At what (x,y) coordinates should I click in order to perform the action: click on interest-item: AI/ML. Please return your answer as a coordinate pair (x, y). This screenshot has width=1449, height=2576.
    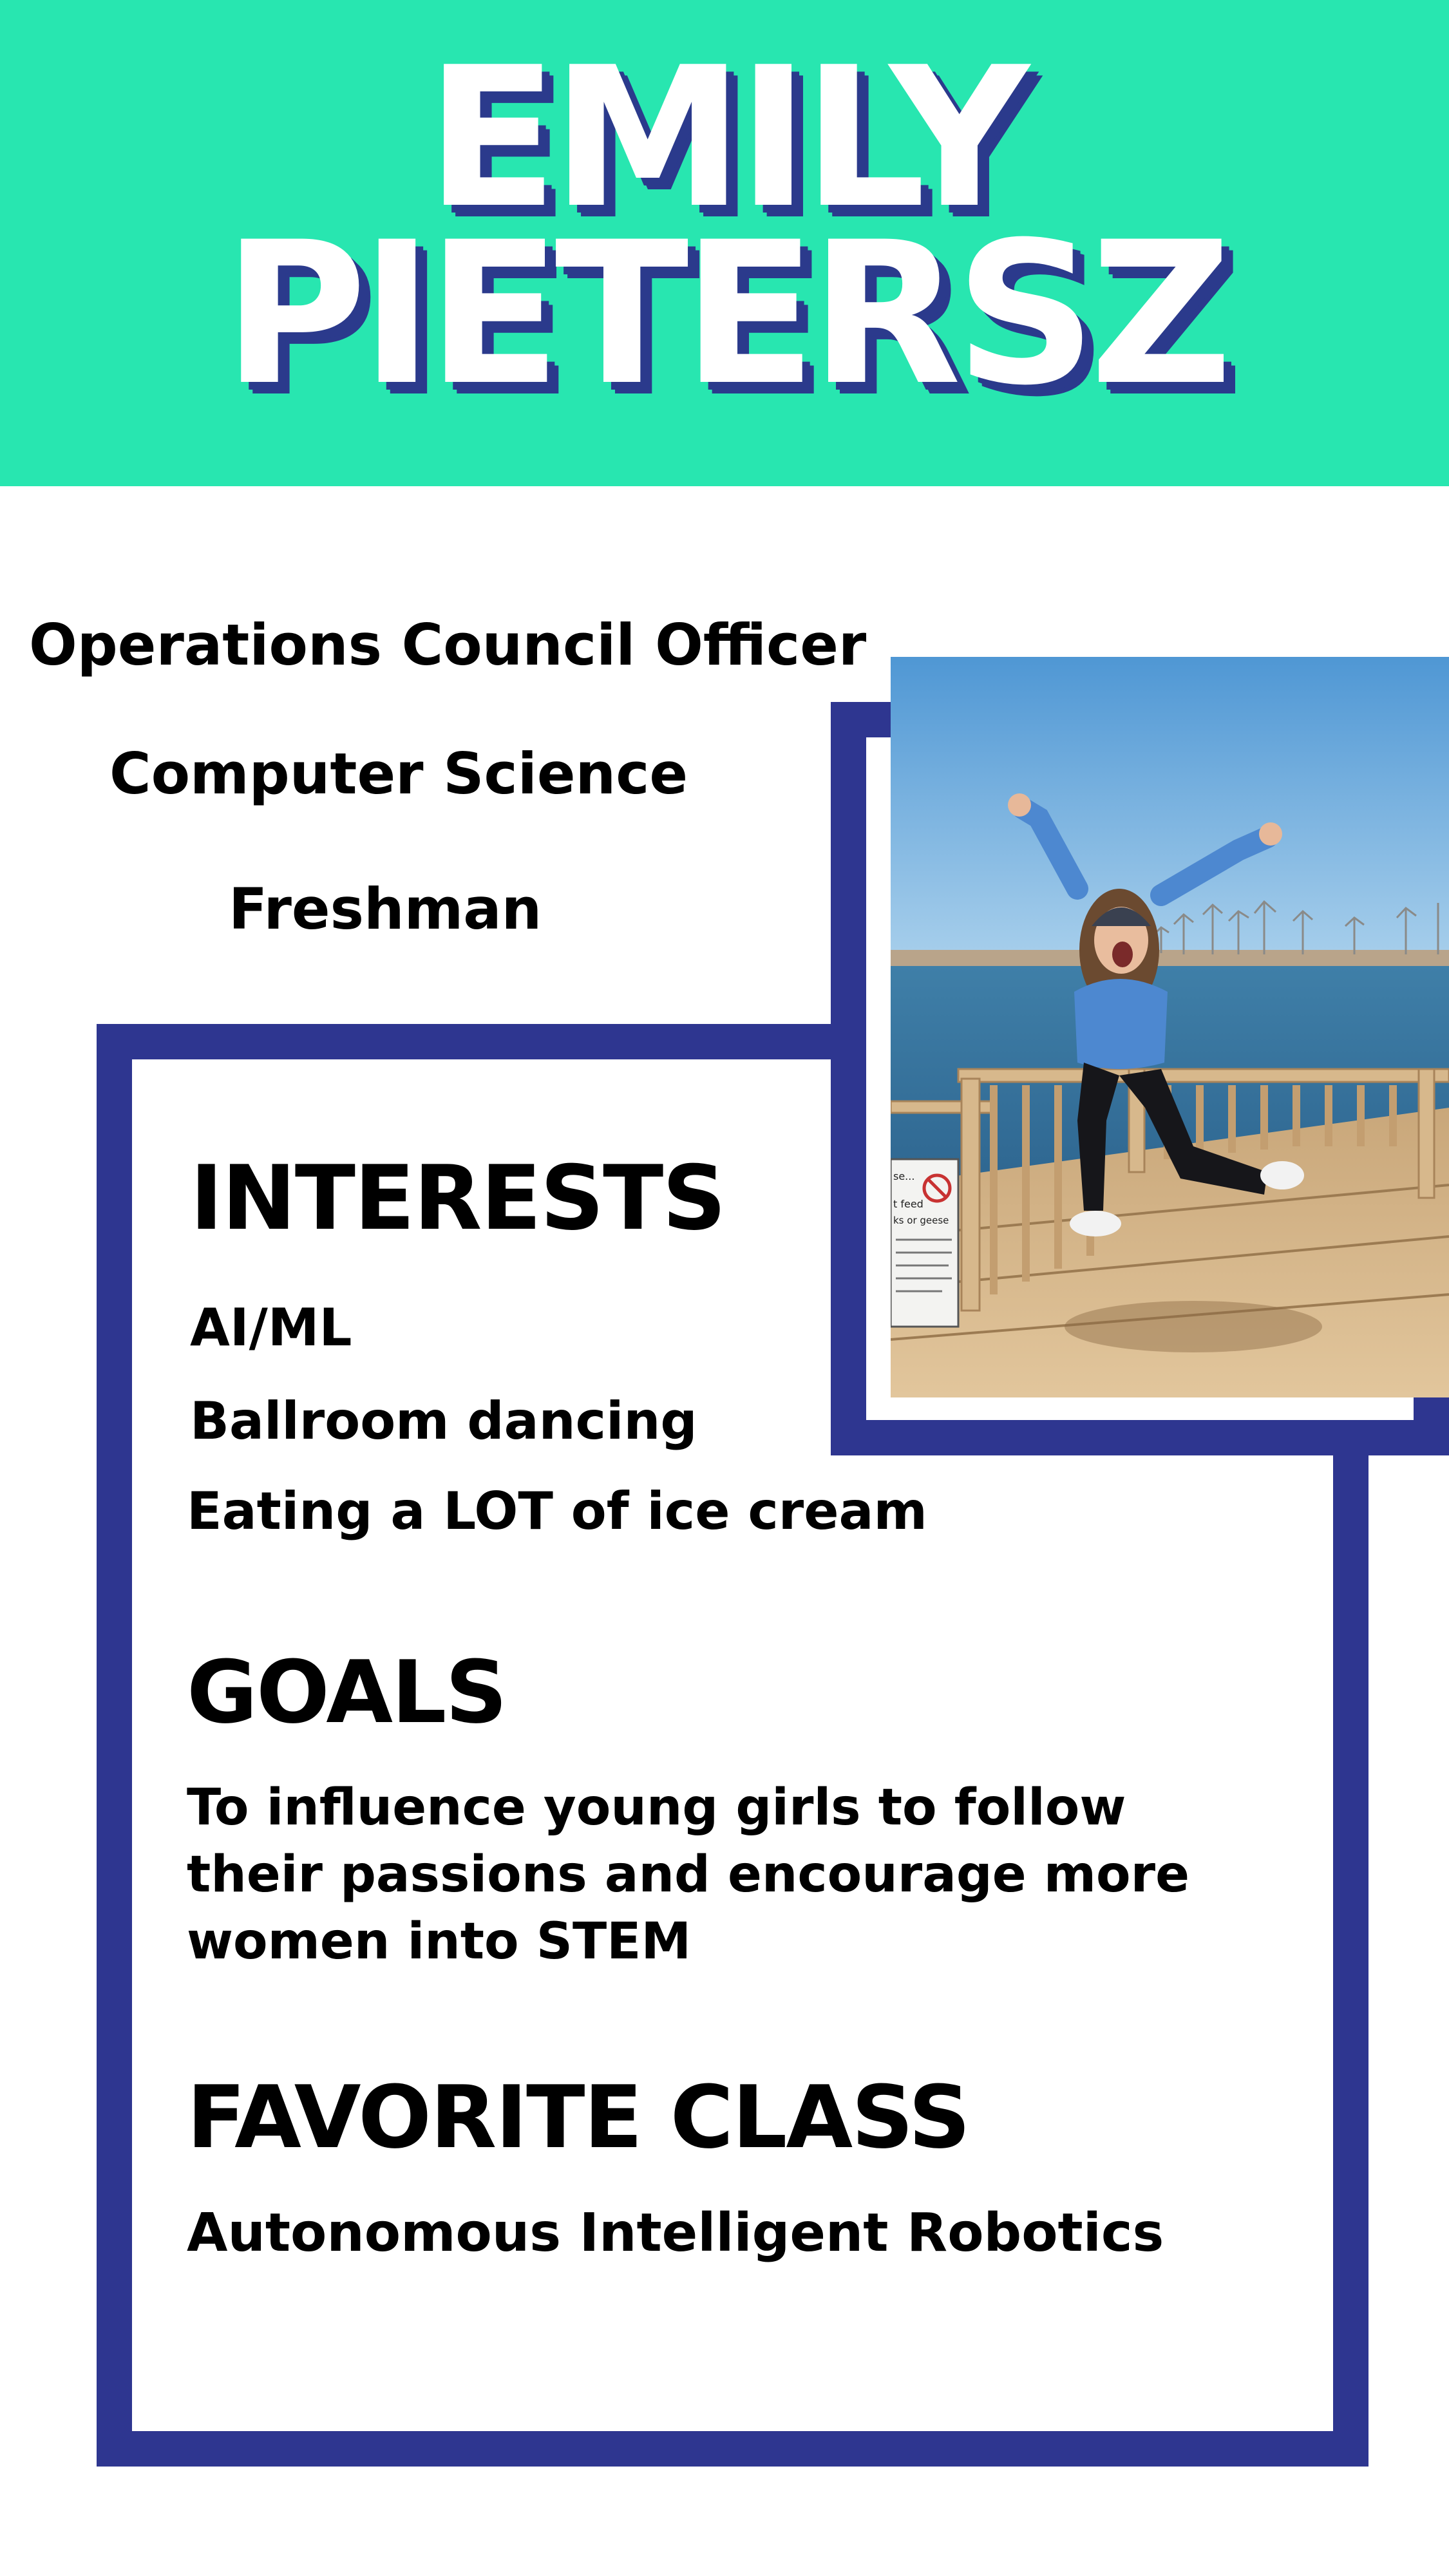
    Looking at the image, I should click on (271, 1328).